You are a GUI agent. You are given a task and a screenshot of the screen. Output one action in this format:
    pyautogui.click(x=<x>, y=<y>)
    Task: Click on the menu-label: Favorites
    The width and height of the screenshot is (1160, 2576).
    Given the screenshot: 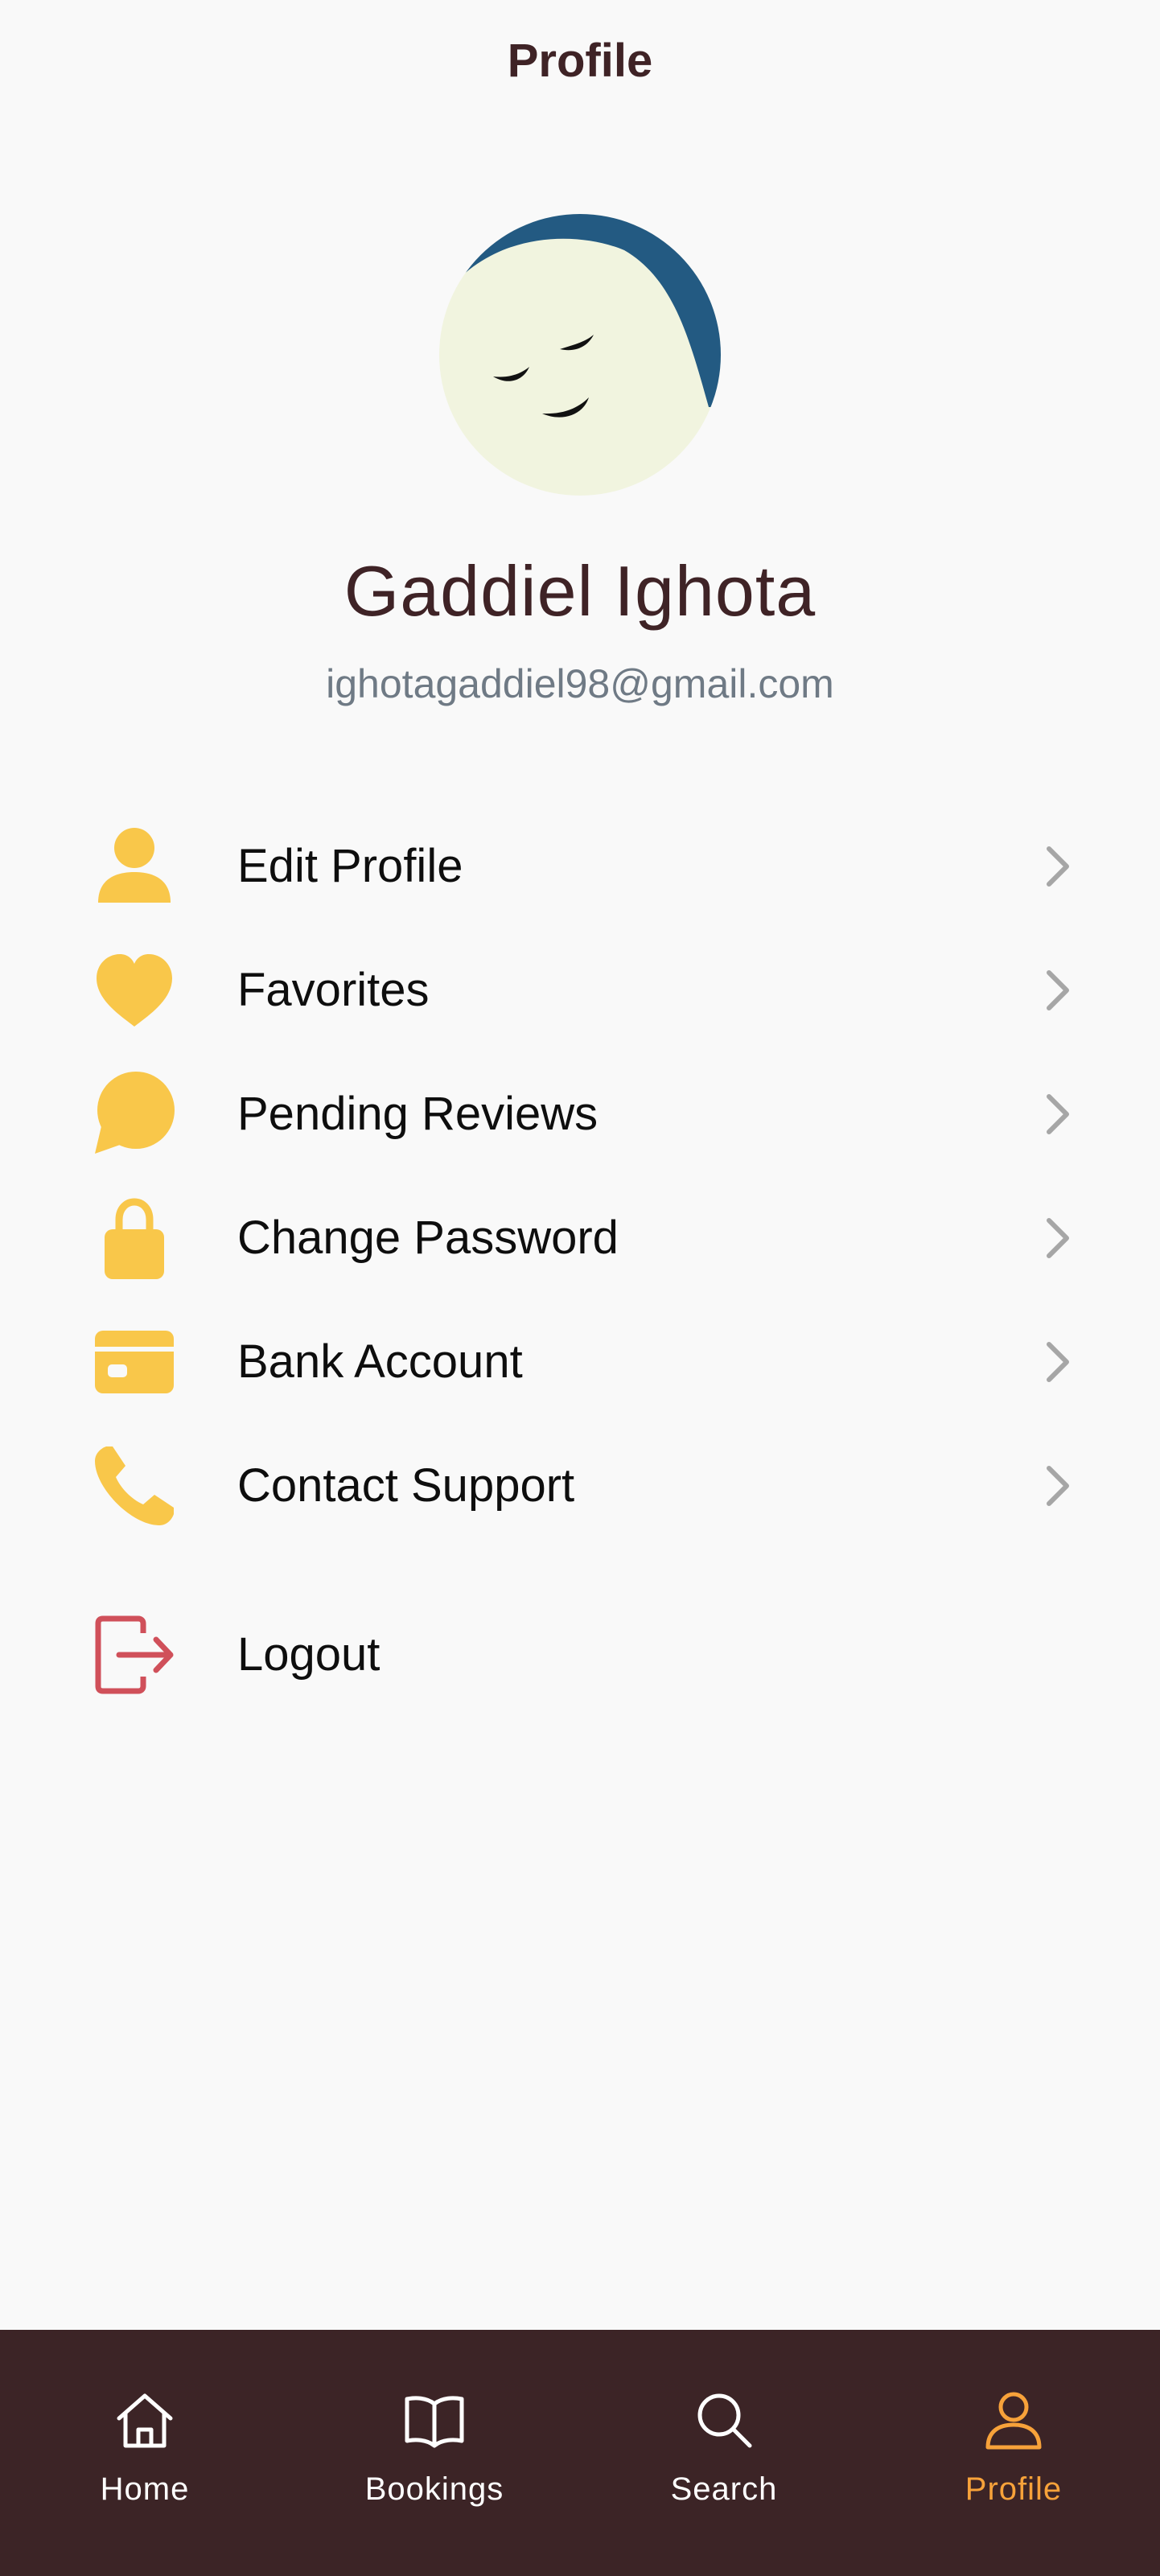 What is the action you would take?
    pyautogui.click(x=333, y=990)
    